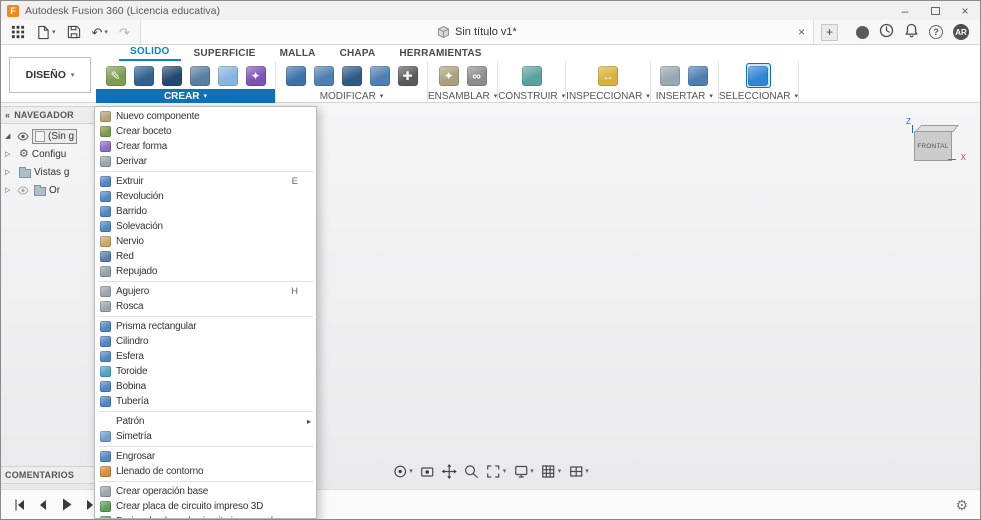 This screenshot has height=520, width=981. I want to click on extrude-tool, so click(143, 75).